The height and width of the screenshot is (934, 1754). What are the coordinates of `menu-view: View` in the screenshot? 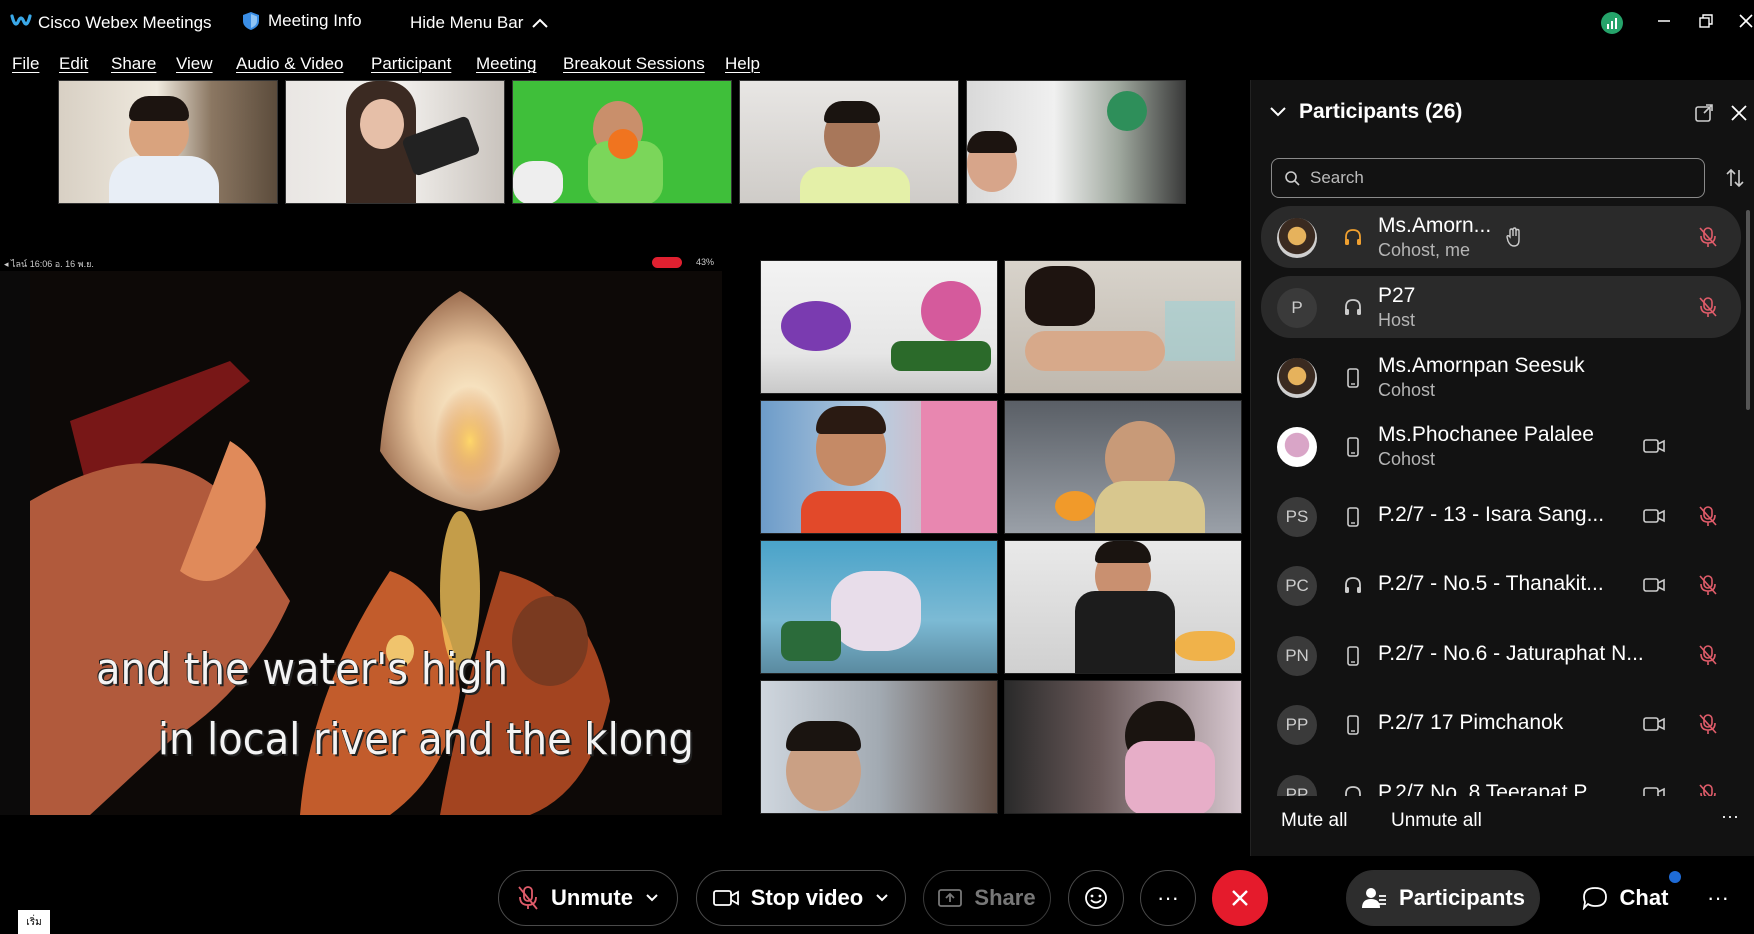 It's located at (194, 64).